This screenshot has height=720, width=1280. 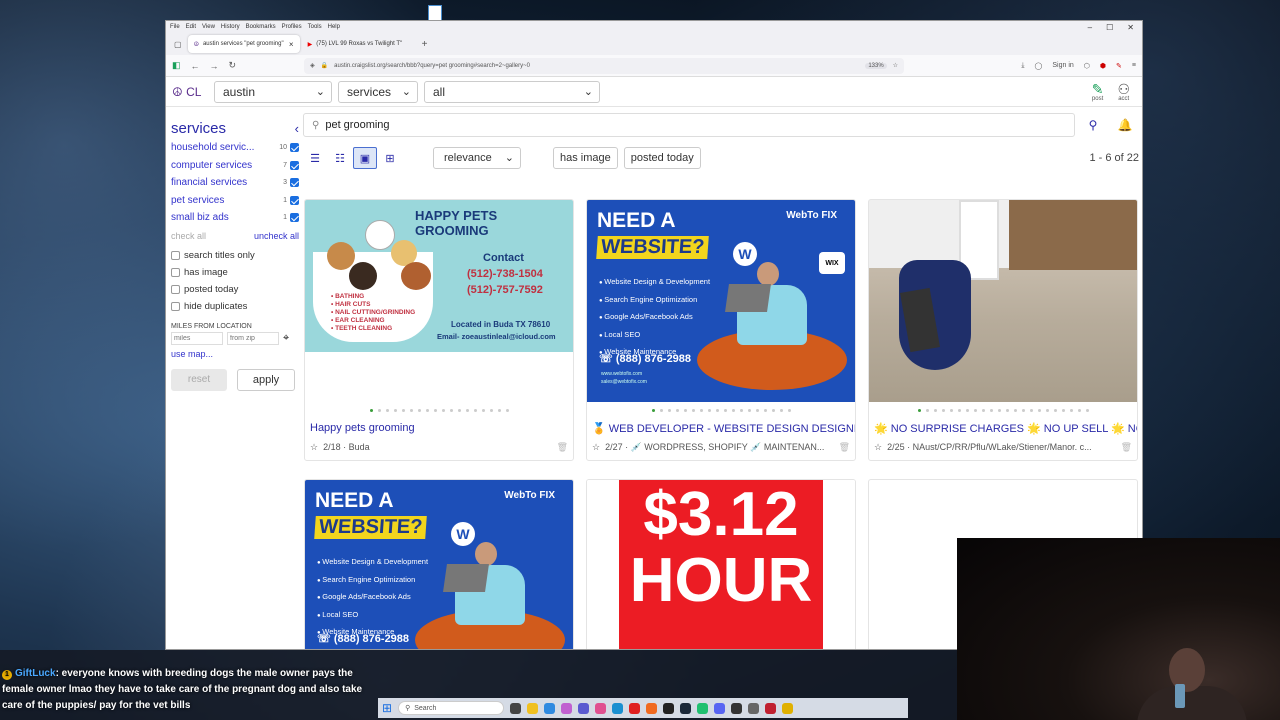 I want to click on pin-icon: ✎, so click(x=1119, y=66).